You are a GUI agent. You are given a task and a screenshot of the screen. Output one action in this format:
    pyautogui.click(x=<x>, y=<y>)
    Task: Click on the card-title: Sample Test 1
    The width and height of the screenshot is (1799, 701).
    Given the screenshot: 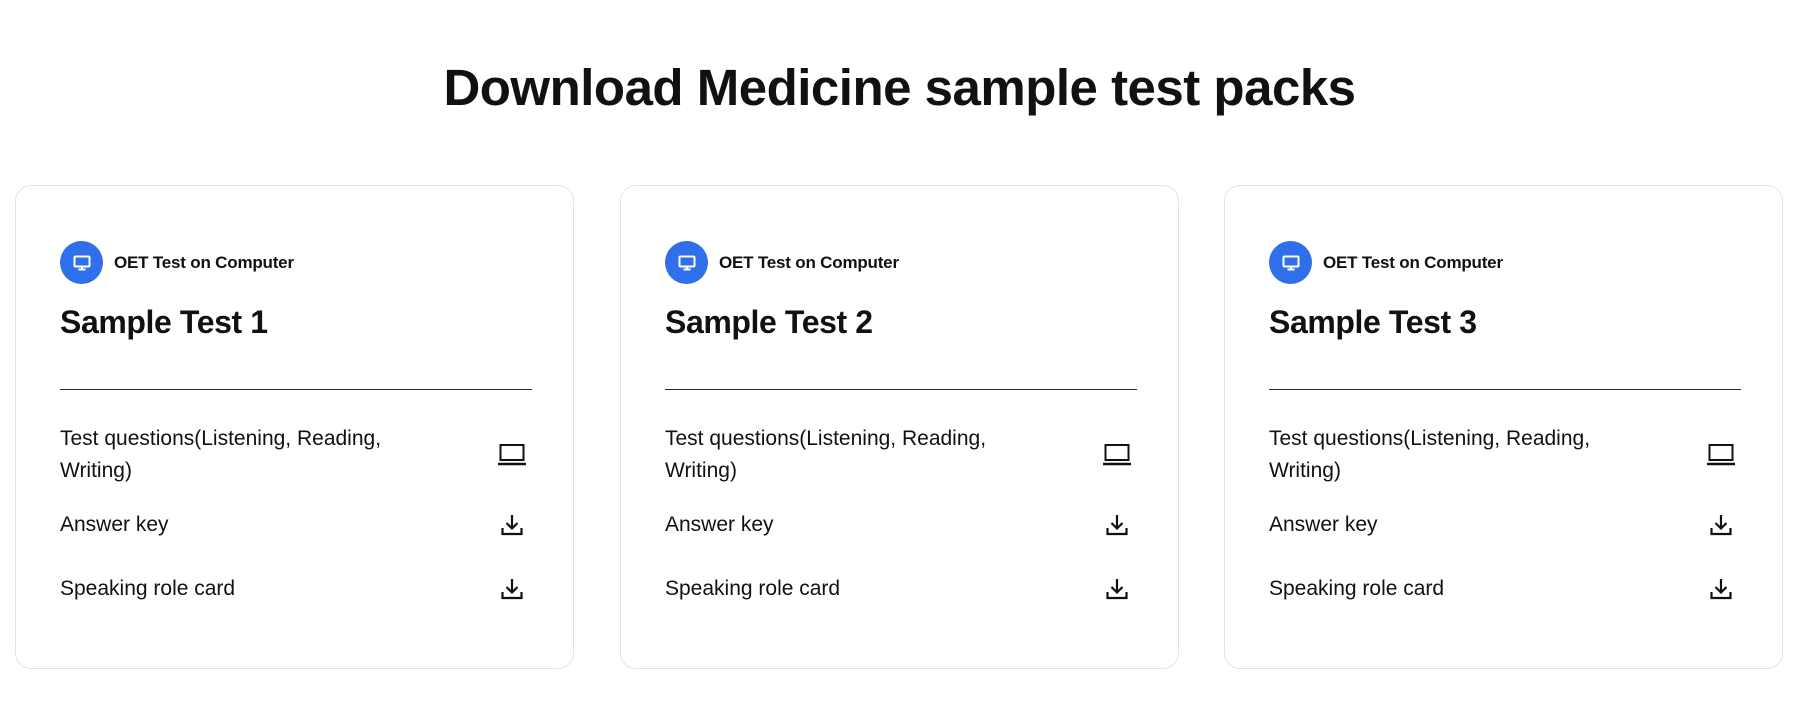 What is the action you would take?
    pyautogui.click(x=164, y=322)
    